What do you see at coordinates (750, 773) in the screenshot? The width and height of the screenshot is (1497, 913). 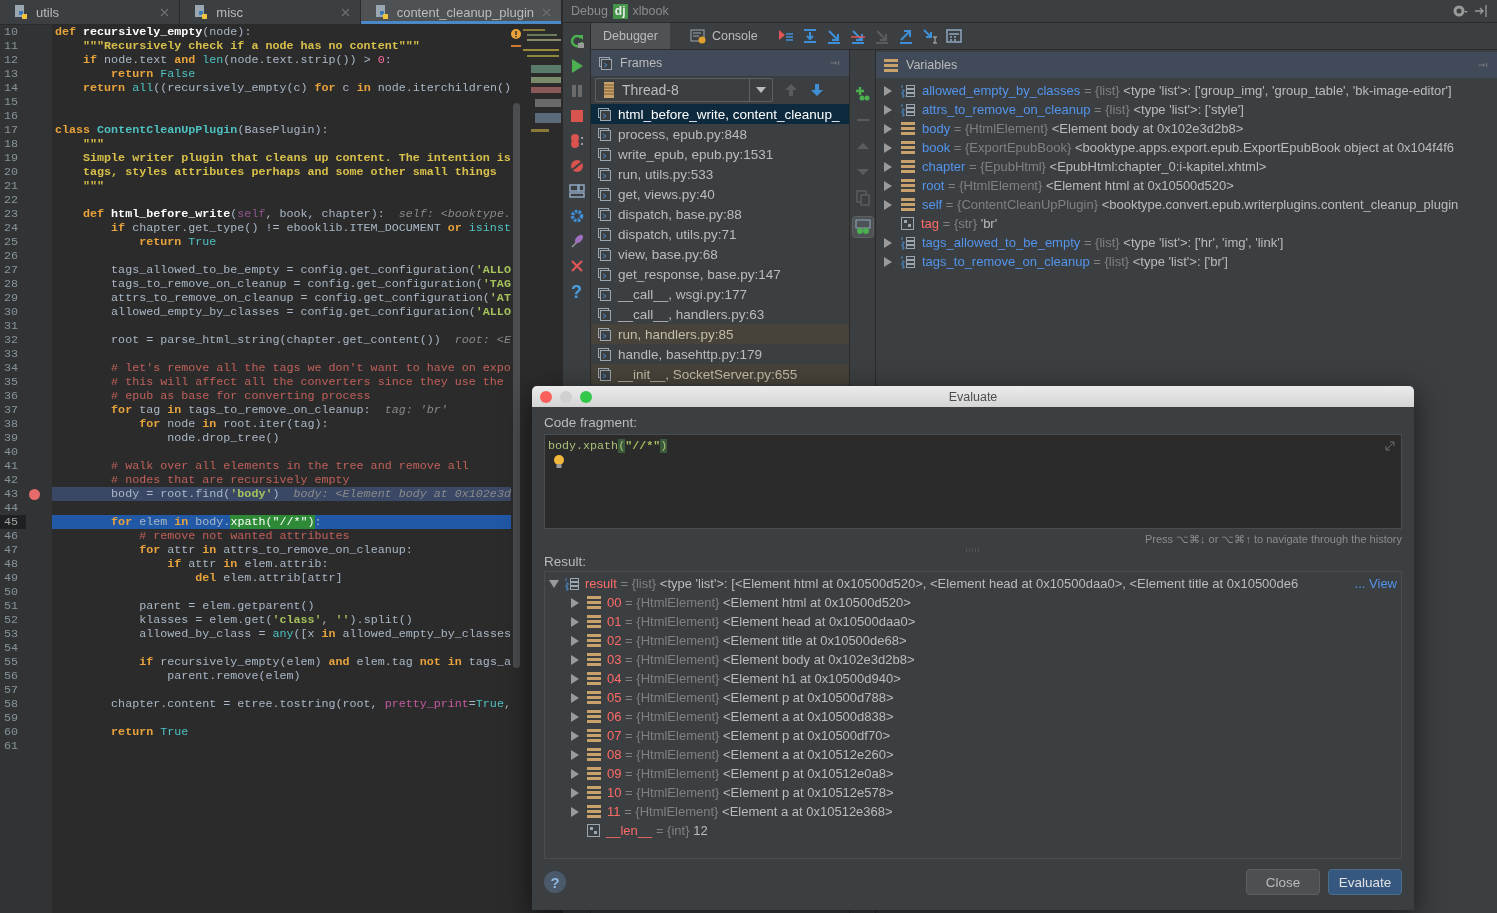 I see `result-entry: 09 = {HtmlElement} <Element p at 0x10512e0a8>` at bounding box center [750, 773].